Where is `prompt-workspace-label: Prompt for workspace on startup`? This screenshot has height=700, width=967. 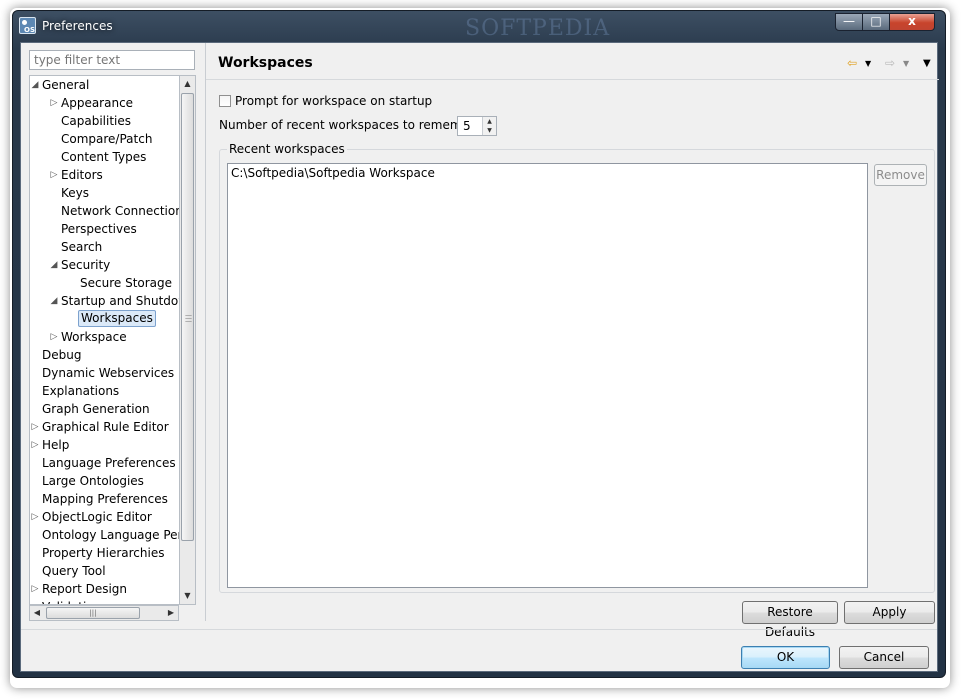 prompt-workspace-label: Prompt for workspace on startup is located at coordinates (333, 101).